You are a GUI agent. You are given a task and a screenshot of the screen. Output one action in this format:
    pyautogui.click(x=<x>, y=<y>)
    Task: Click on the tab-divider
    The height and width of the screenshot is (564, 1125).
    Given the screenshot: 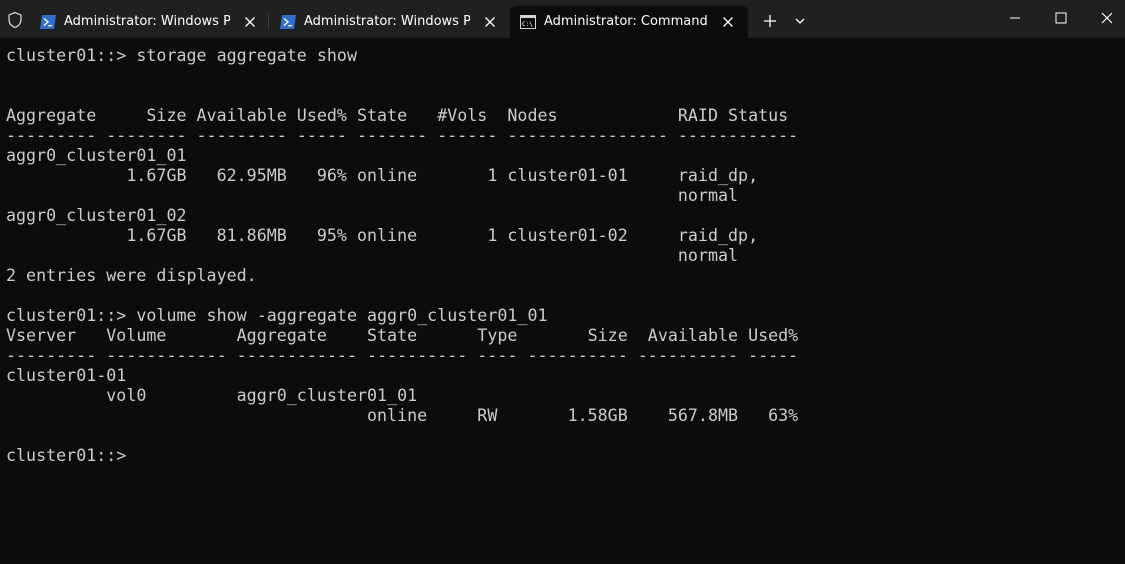 What is the action you would take?
    pyautogui.click(x=268, y=22)
    